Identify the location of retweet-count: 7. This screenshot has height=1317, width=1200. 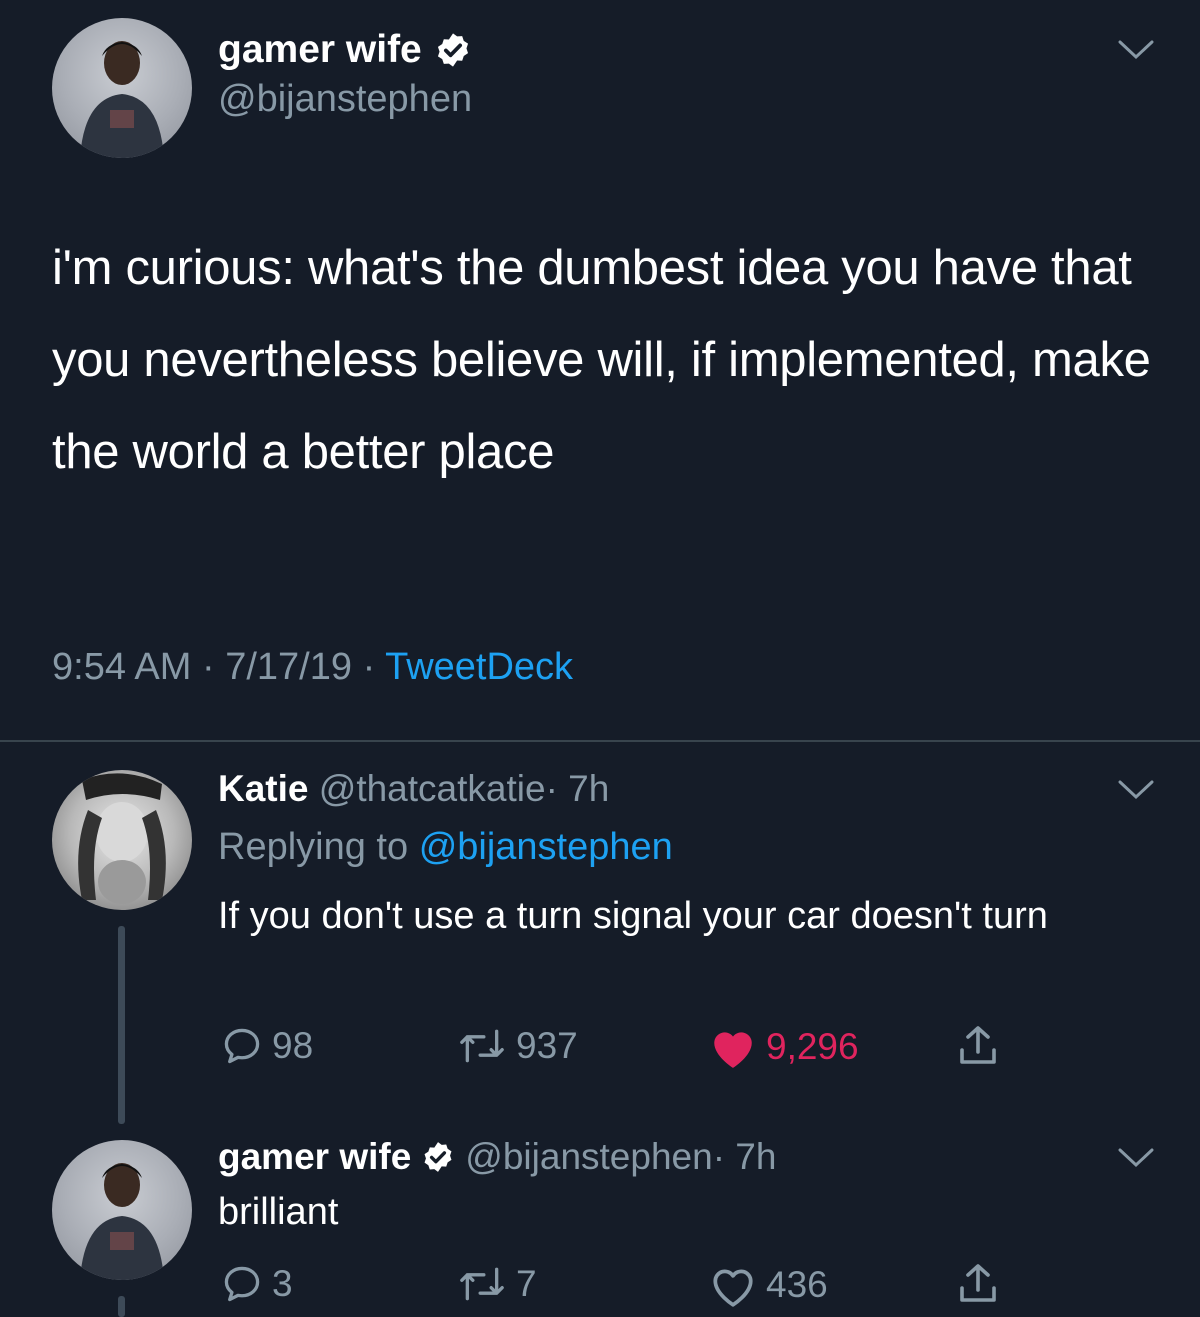
(526, 1283).